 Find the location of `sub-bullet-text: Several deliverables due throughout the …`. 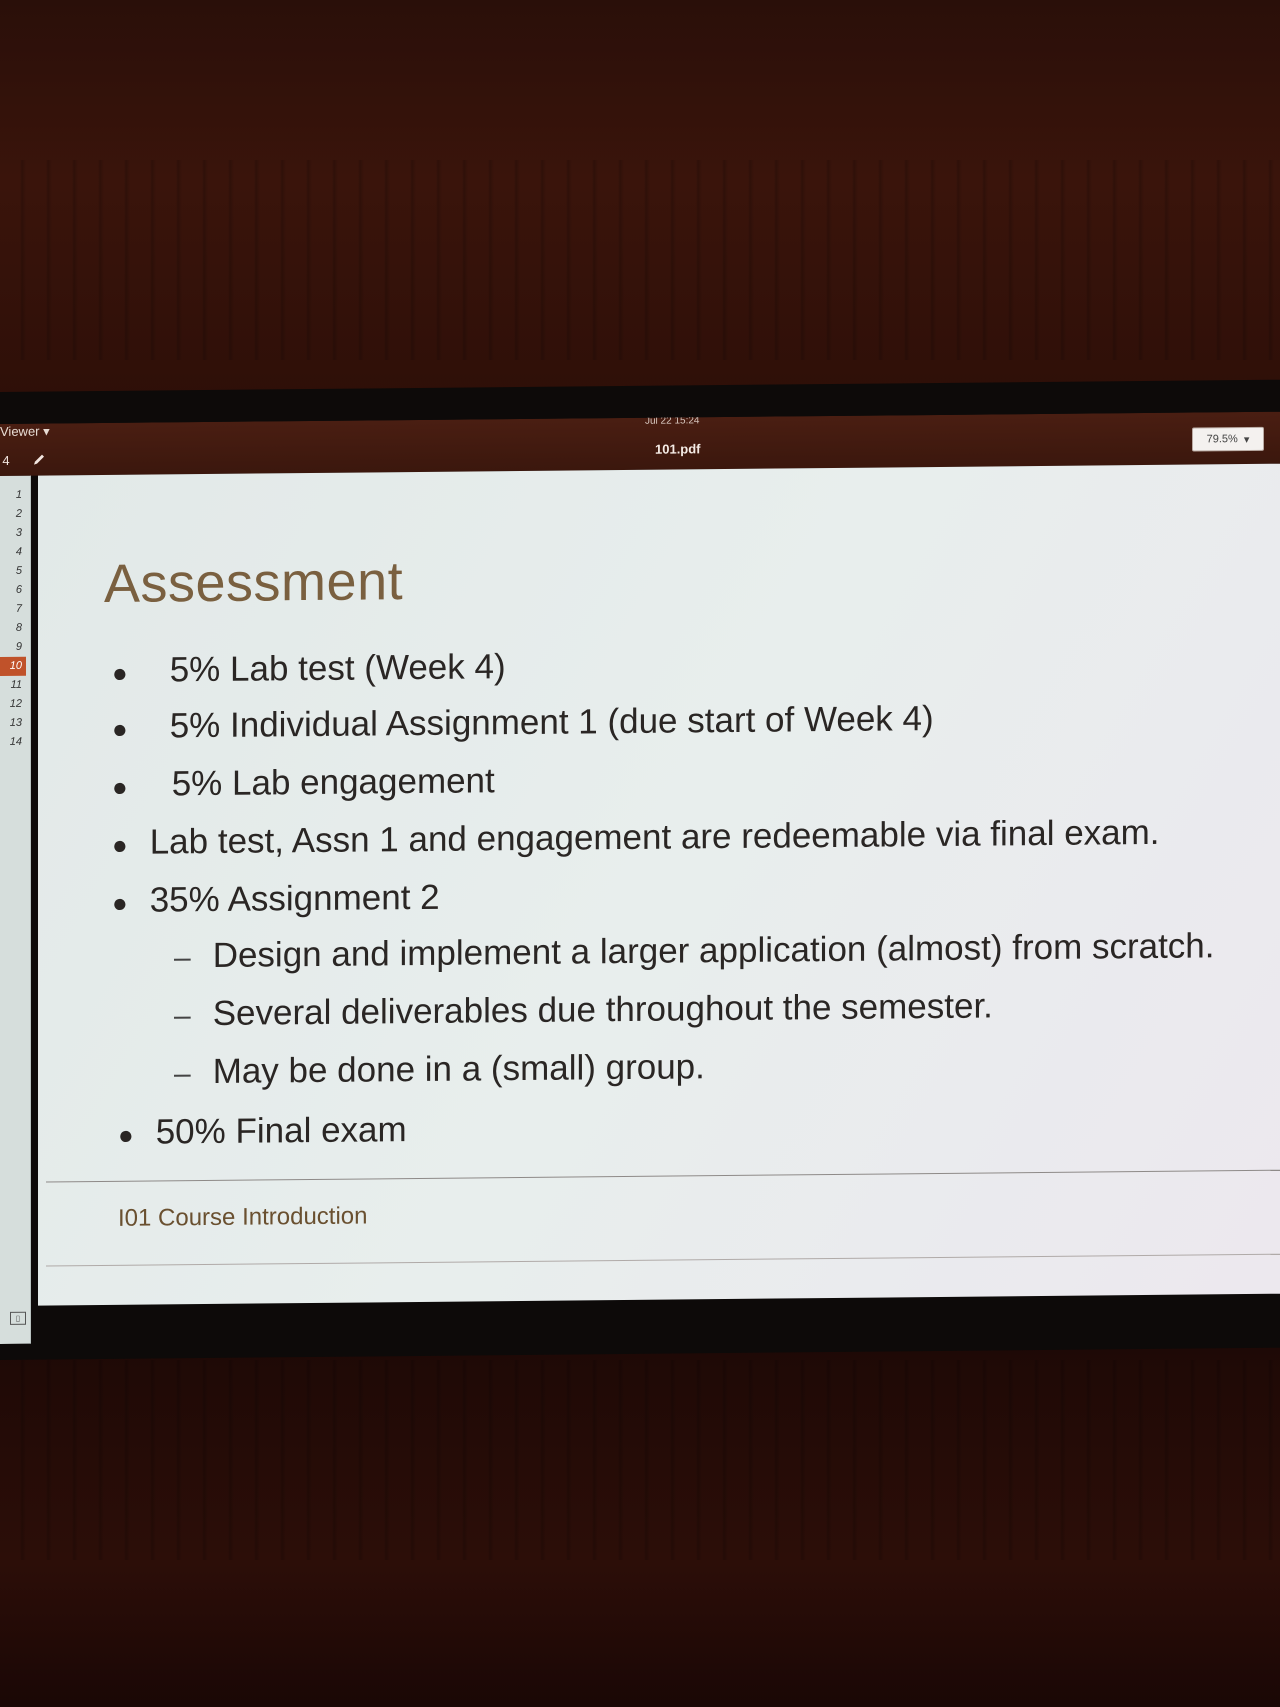

sub-bullet-text: Several deliverables due throughout the … is located at coordinates (602, 1009).